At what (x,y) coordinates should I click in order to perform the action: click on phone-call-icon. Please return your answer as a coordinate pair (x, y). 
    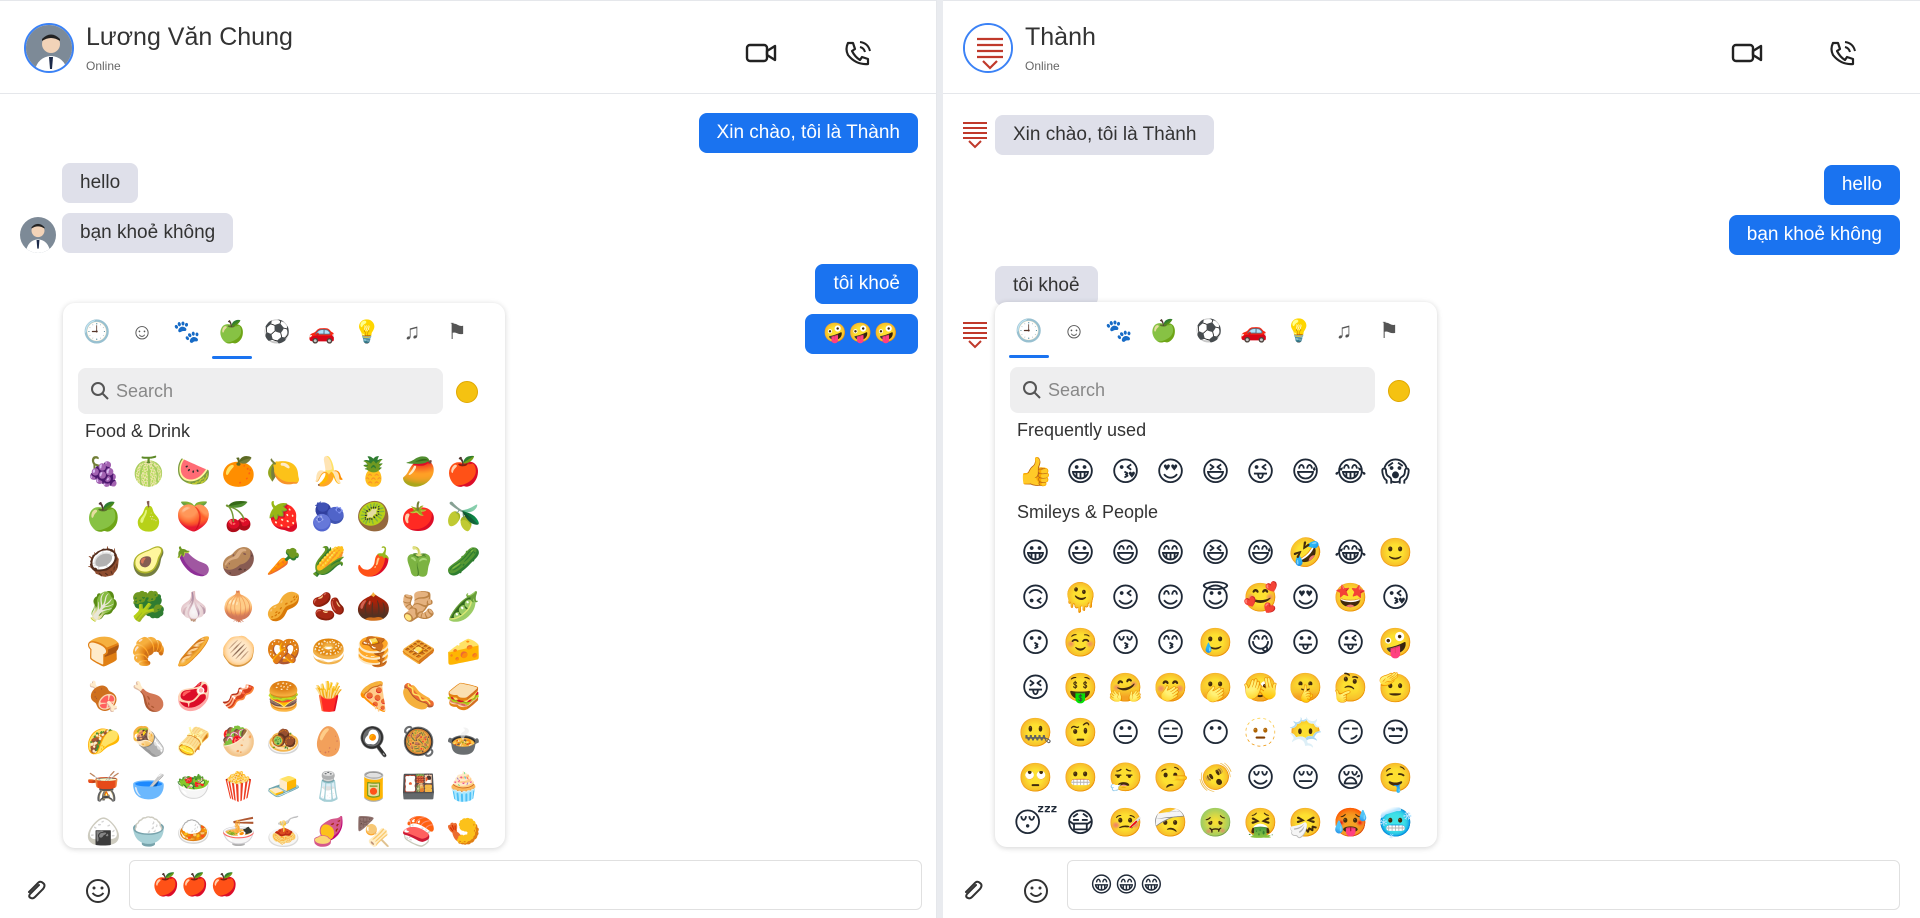
    Looking at the image, I should click on (858, 53).